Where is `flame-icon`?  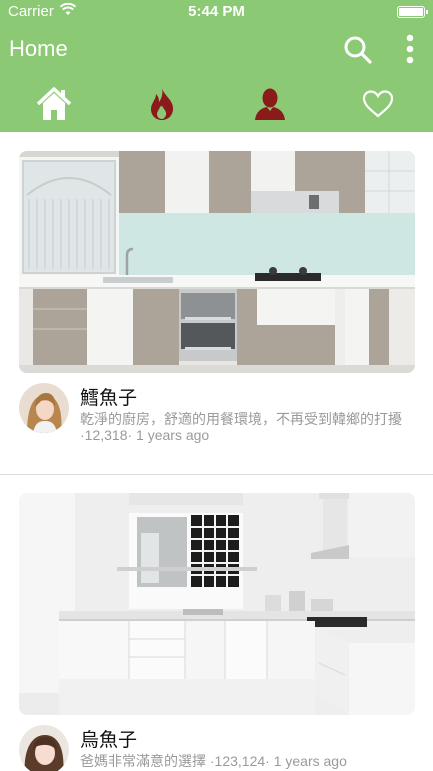
flame-icon is located at coordinates (162, 104).